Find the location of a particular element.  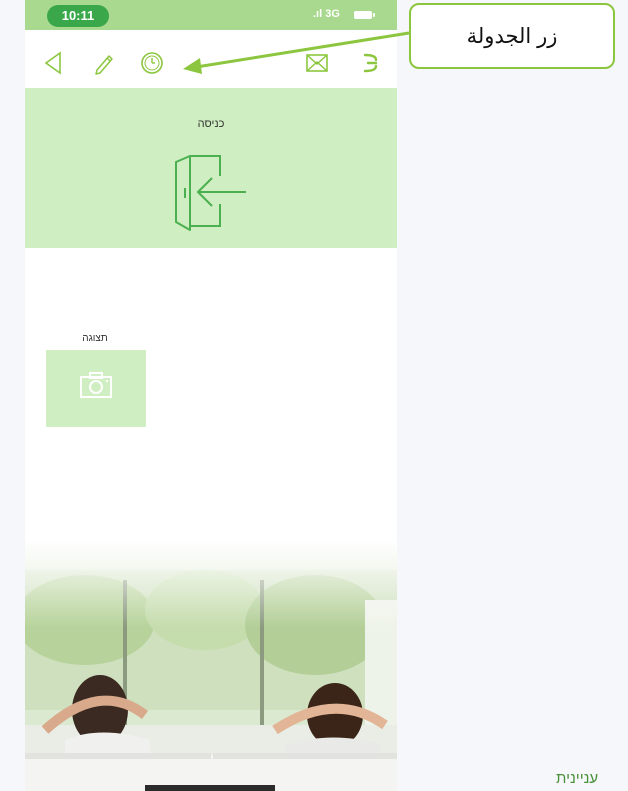

menu-icon is located at coordinates (371, 63).